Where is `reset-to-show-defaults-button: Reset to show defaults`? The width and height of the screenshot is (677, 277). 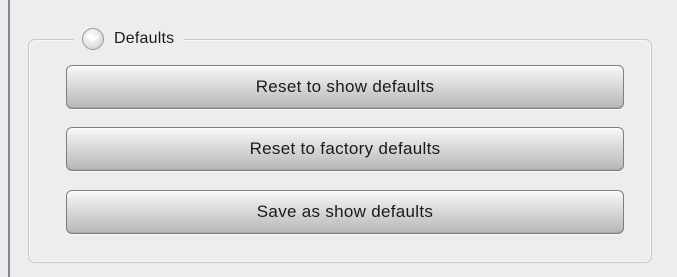
reset-to-show-defaults-button: Reset to show defaults is located at coordinates (345, 87).